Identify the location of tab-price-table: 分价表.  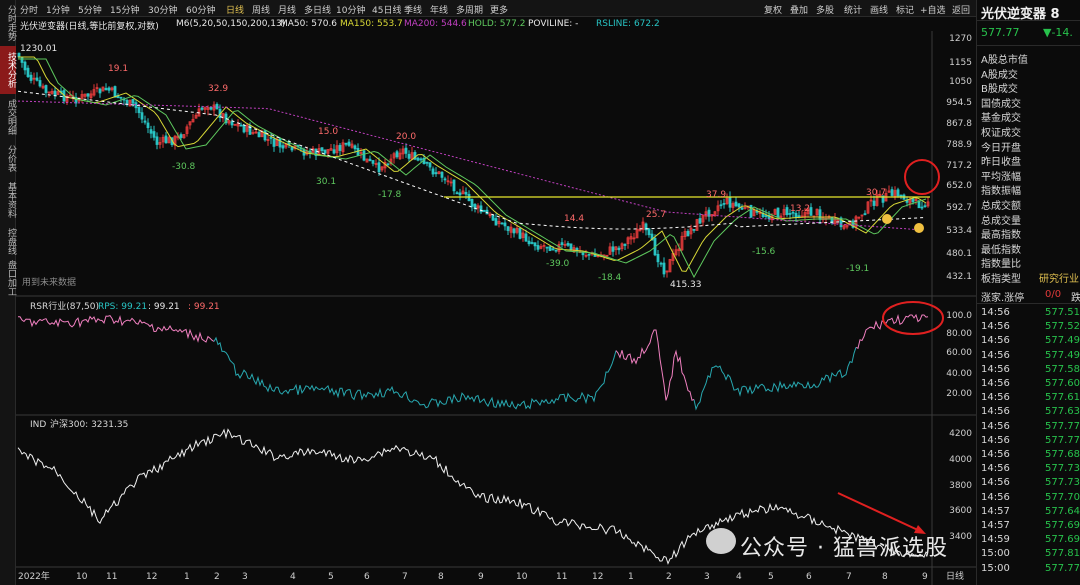
(8, 158).